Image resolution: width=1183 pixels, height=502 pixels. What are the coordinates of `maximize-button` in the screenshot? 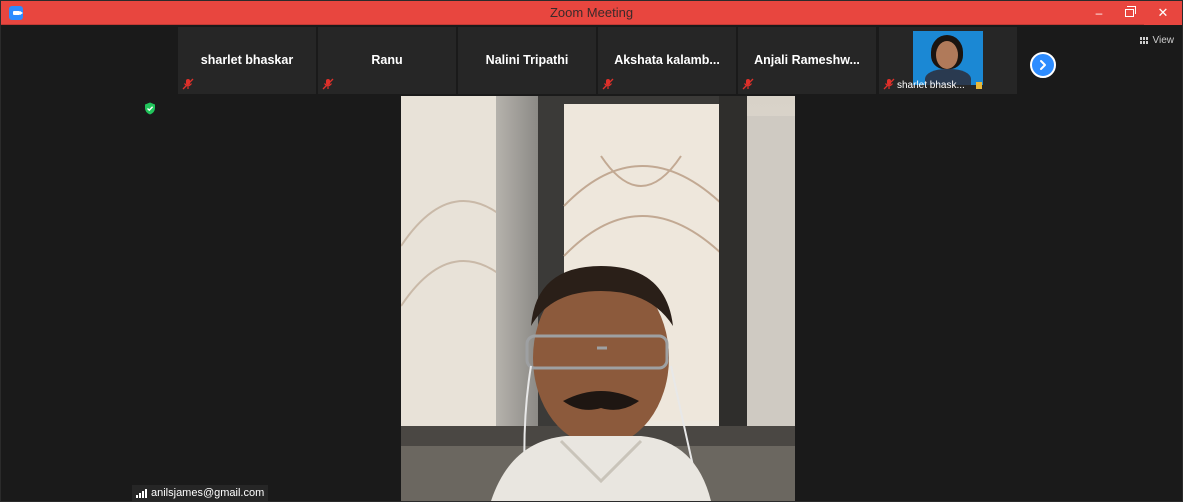 It's located at (1129, 13).